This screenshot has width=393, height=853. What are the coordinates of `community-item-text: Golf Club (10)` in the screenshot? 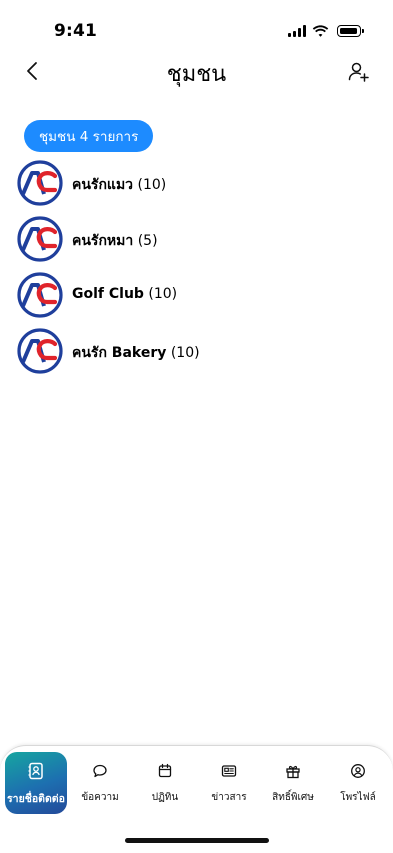 It's located at (124, 294).